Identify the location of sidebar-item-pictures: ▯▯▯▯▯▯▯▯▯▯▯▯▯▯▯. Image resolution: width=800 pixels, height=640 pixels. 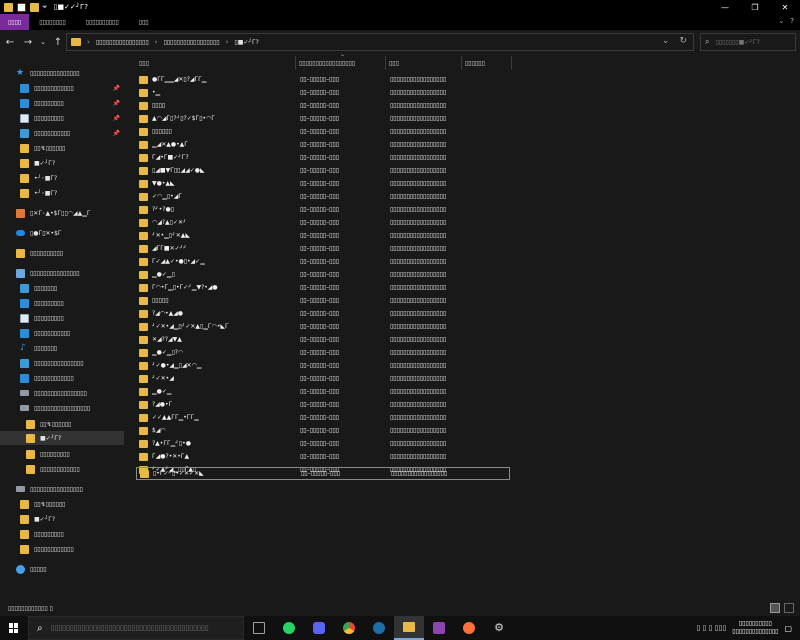
(52, 363).